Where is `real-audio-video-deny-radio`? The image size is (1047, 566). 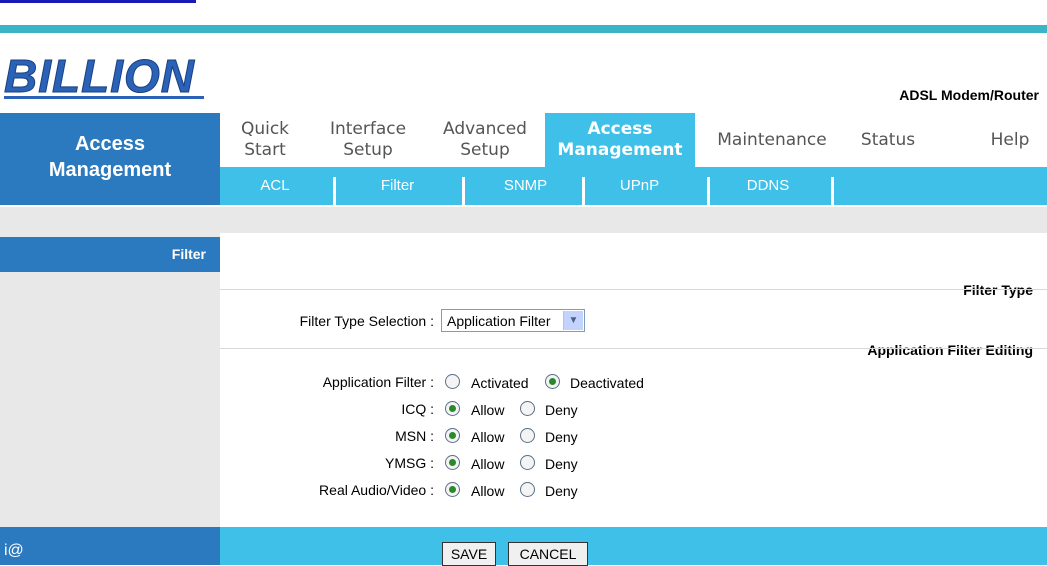 real-audio-video-deny-radio is located at coordinates (527, 489).